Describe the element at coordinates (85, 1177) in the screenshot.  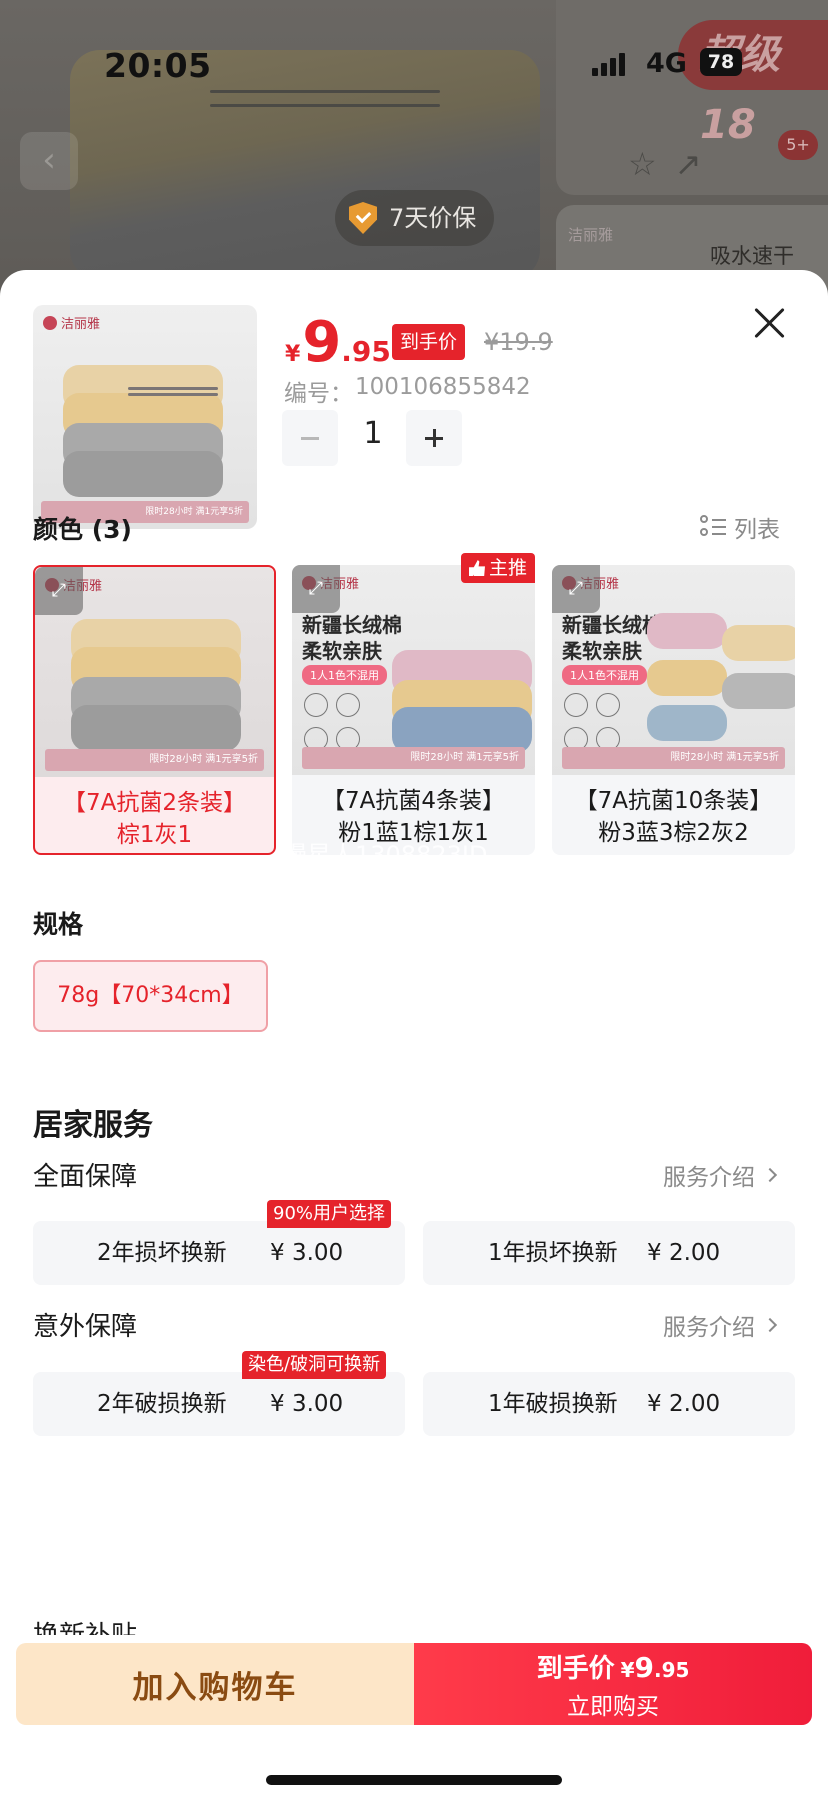
I see `service-group-title: 全面保障` at that location.